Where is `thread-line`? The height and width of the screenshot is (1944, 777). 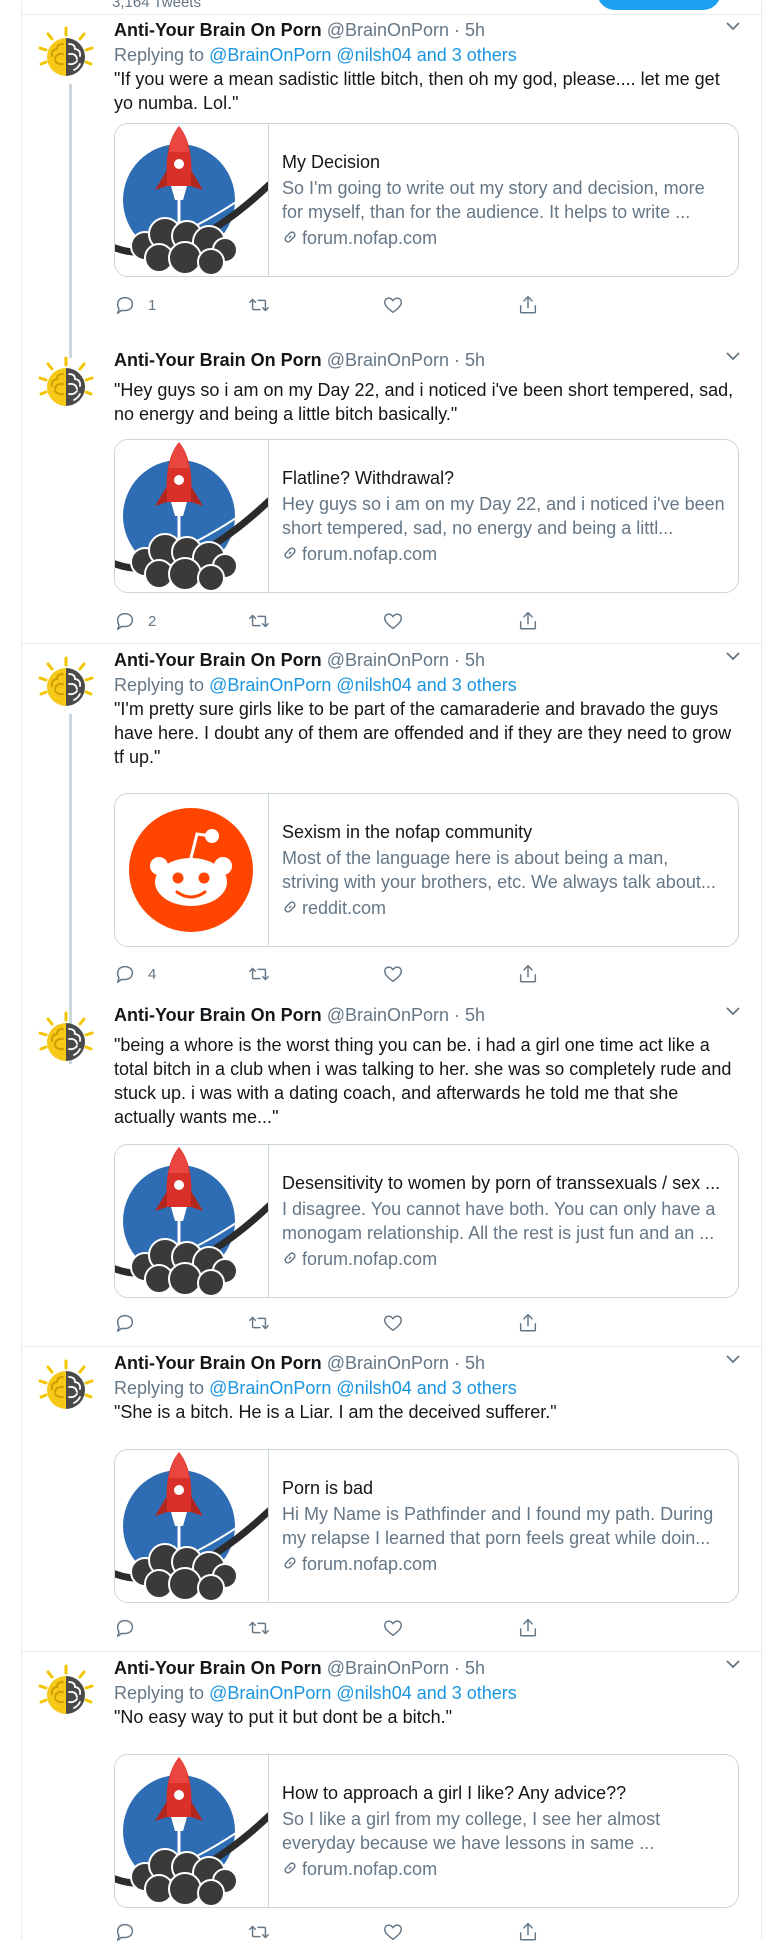 thread-line is located at coordinates (70, 221).